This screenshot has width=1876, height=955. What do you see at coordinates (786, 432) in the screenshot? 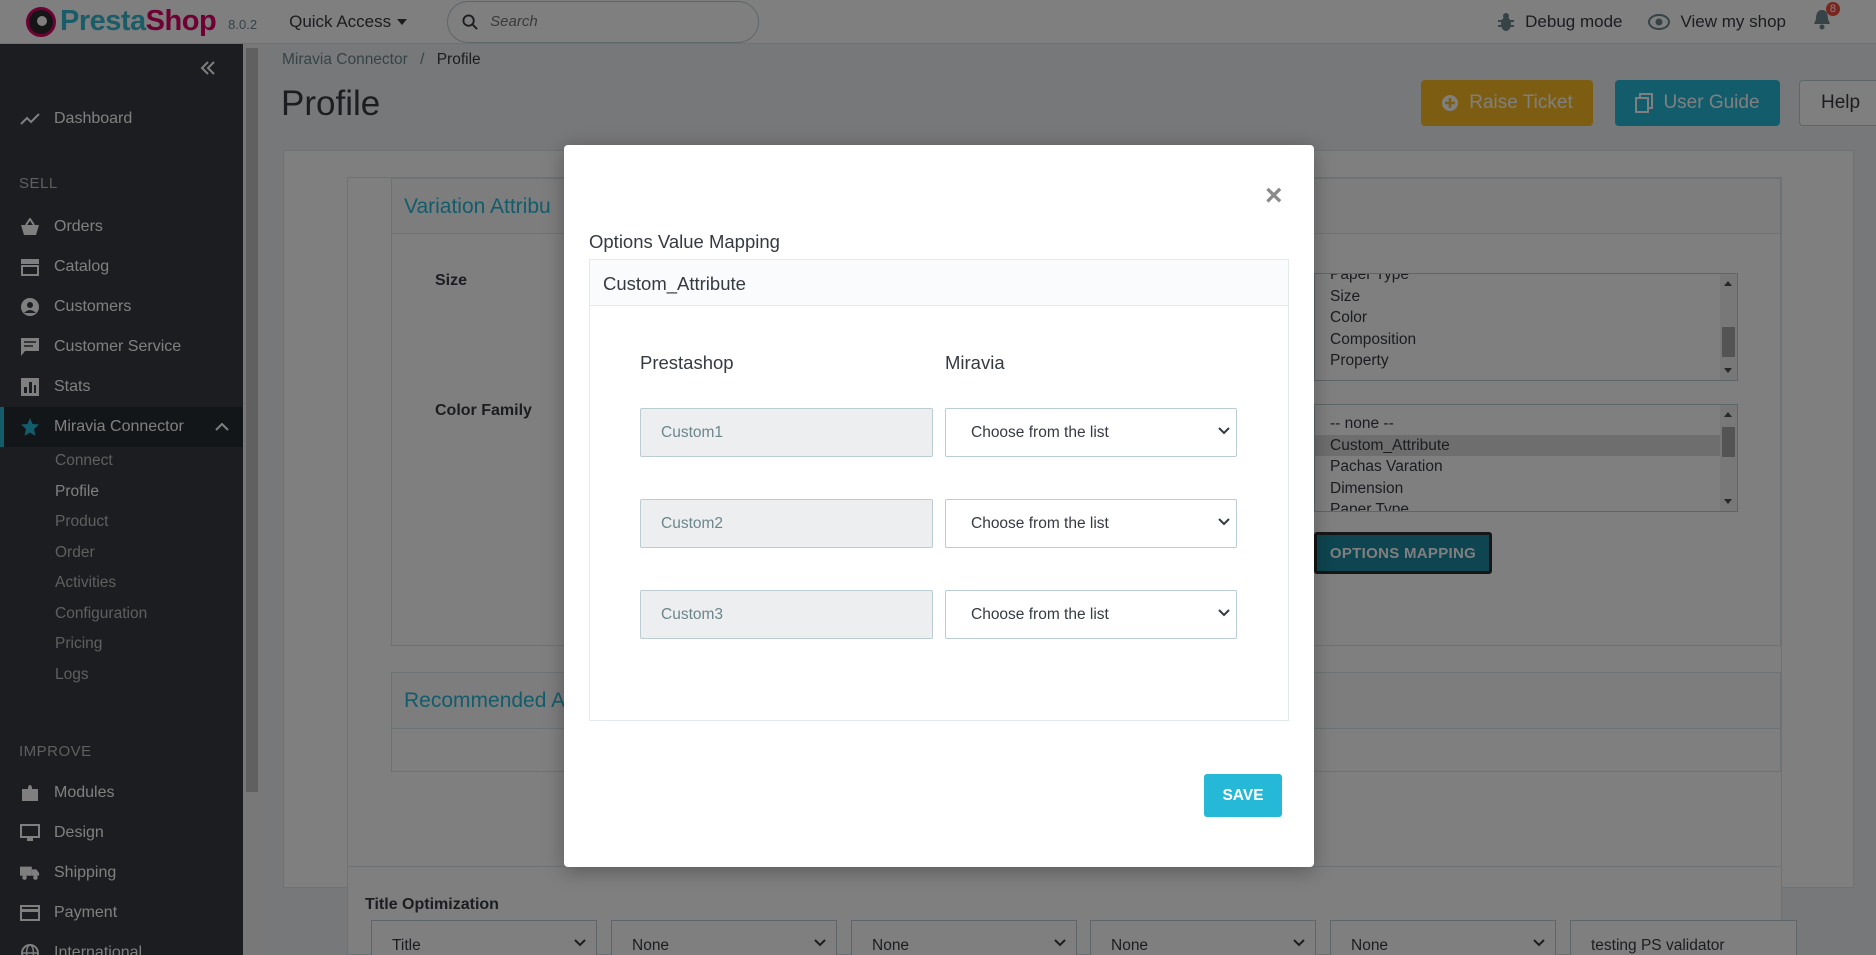
I see `prestashop-value-field-1: Custom1` at bounding box center [786, 432].